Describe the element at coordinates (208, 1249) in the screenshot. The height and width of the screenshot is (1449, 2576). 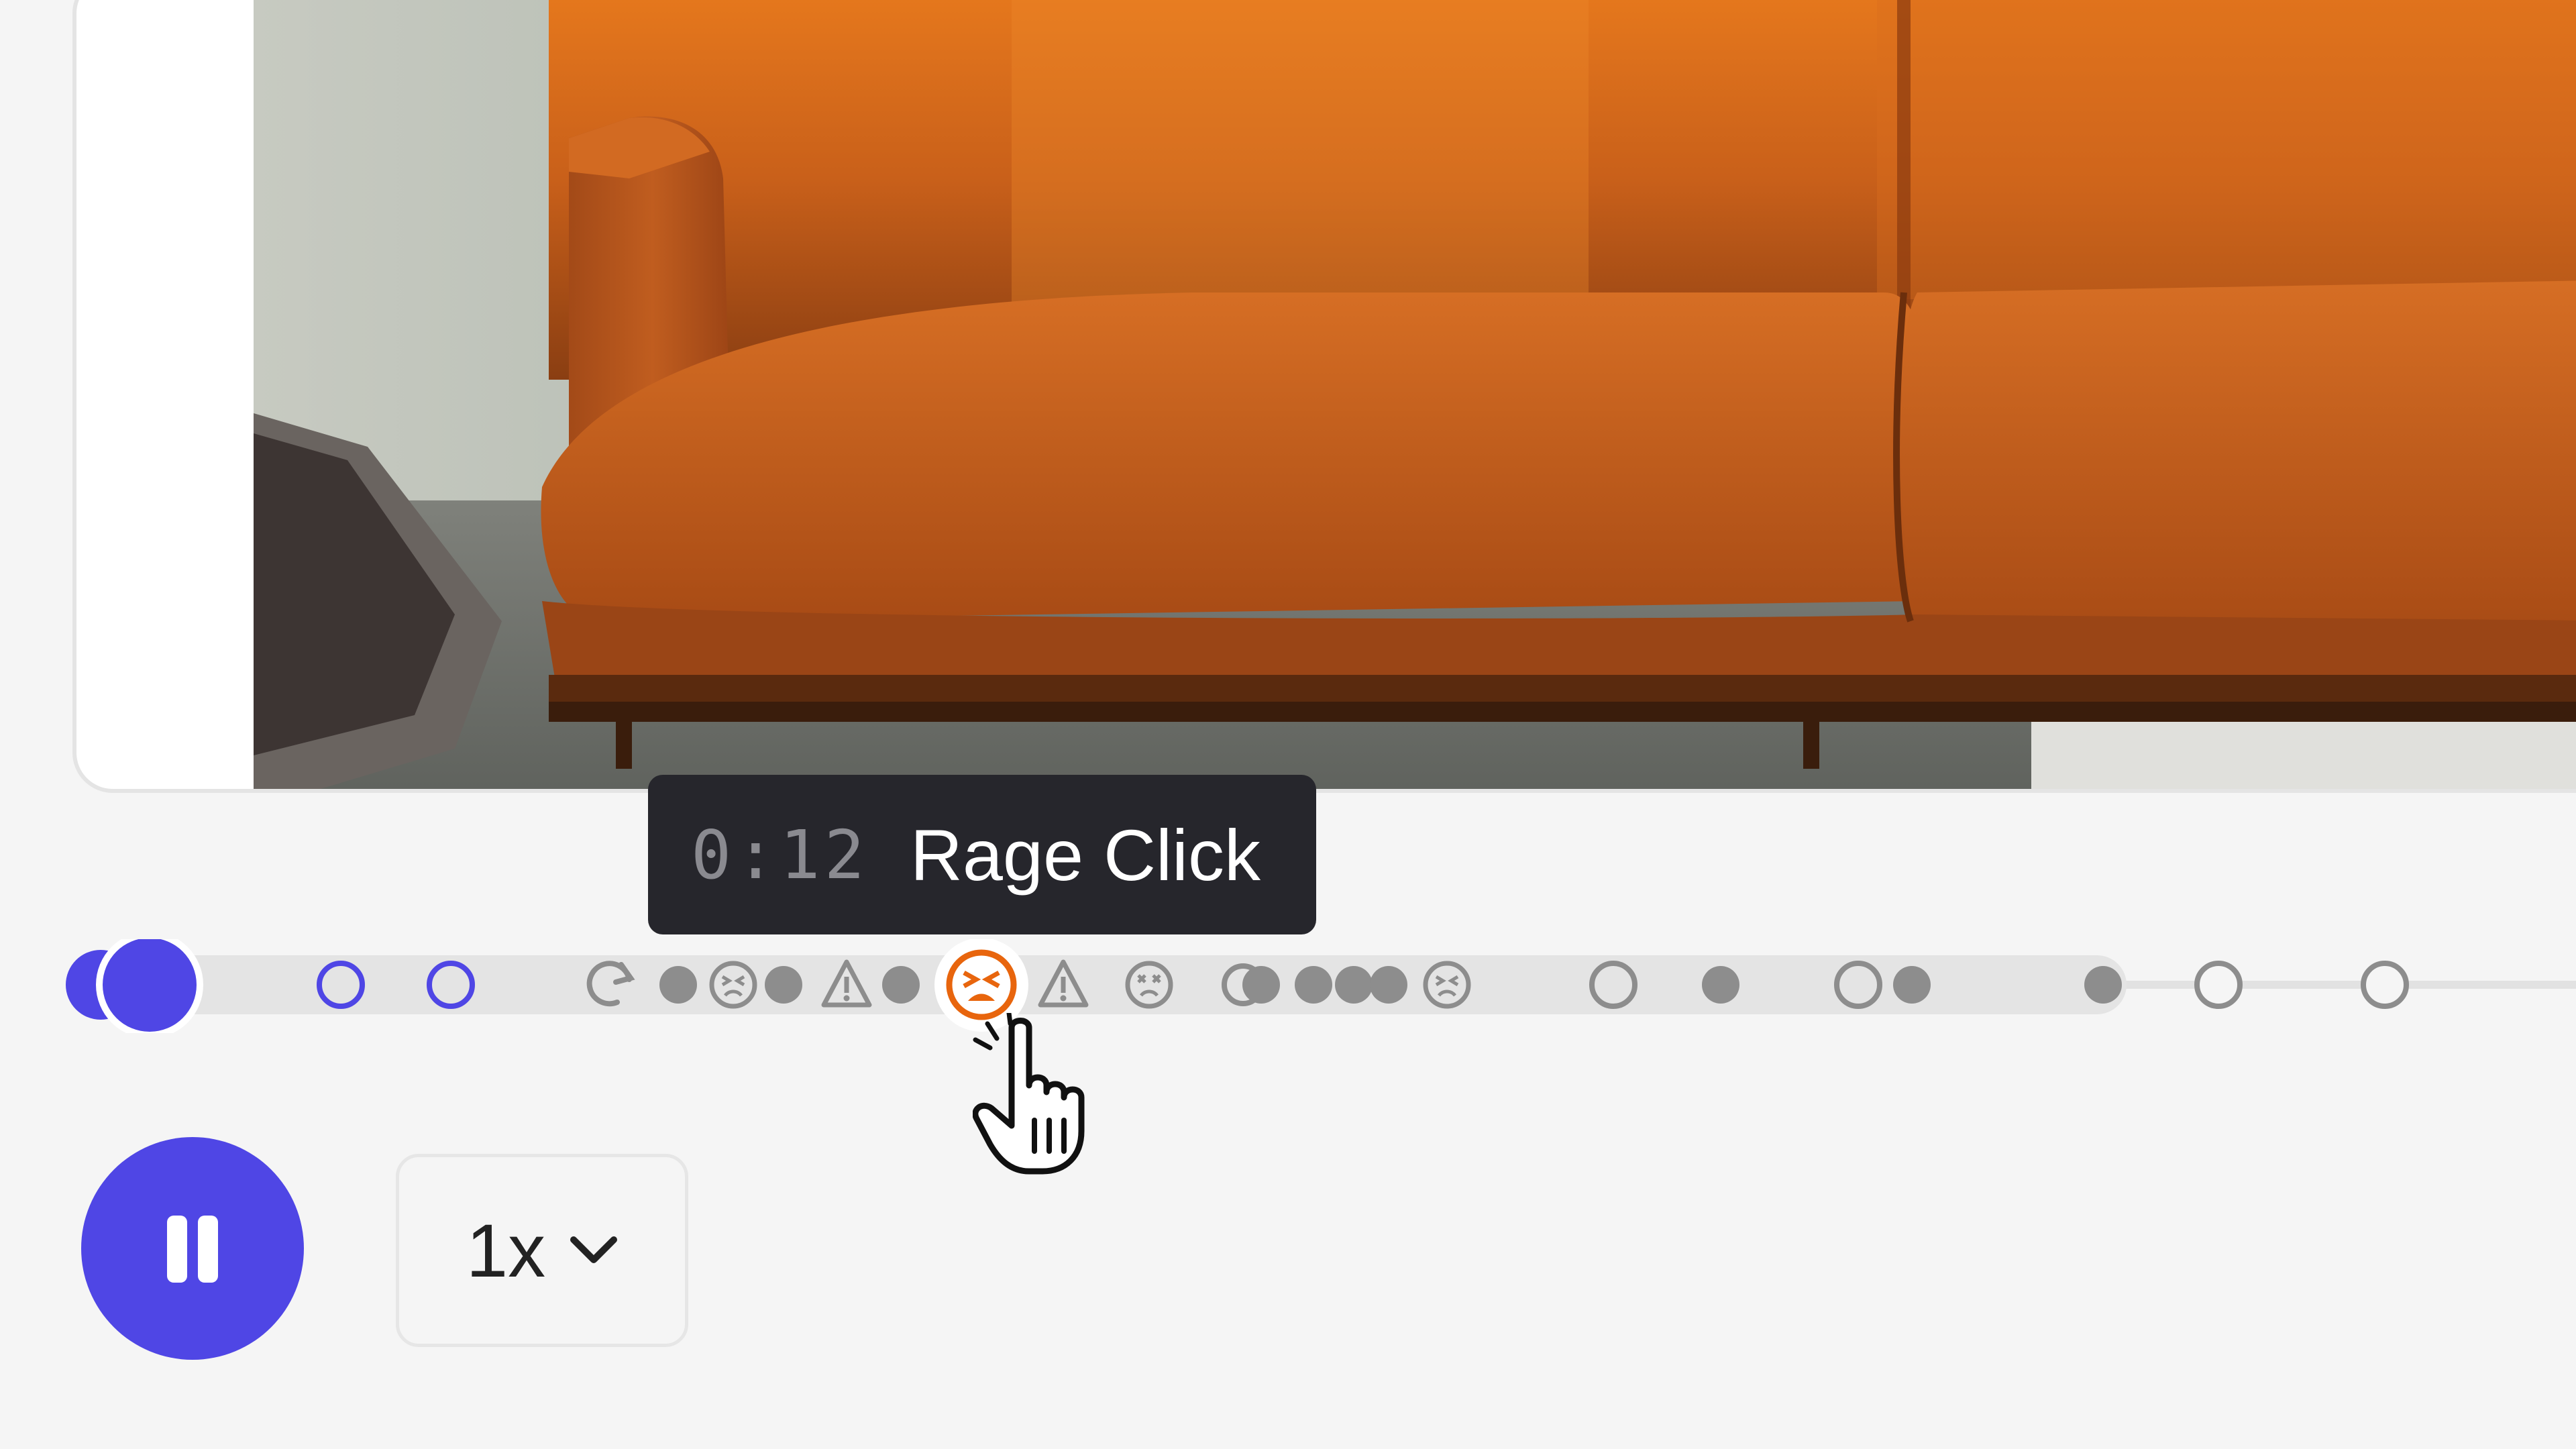
I see `pause-icon-bar` at that location.